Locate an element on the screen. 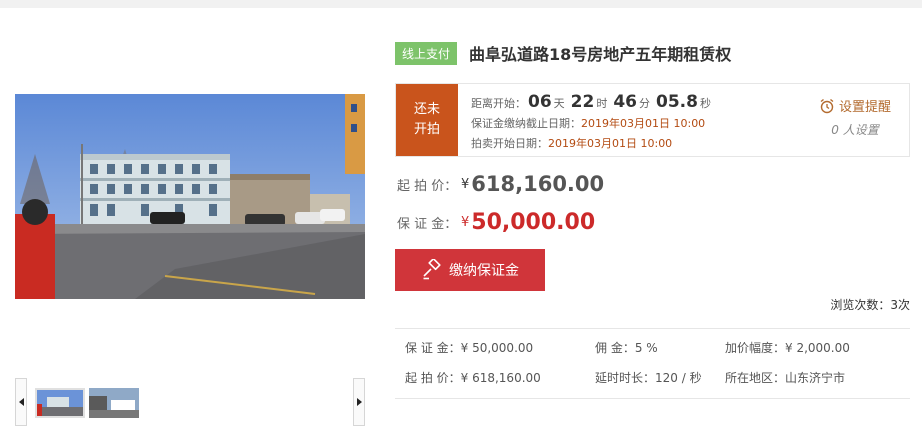  start-price-currency: ¥ is located at coordinates (465, 184).